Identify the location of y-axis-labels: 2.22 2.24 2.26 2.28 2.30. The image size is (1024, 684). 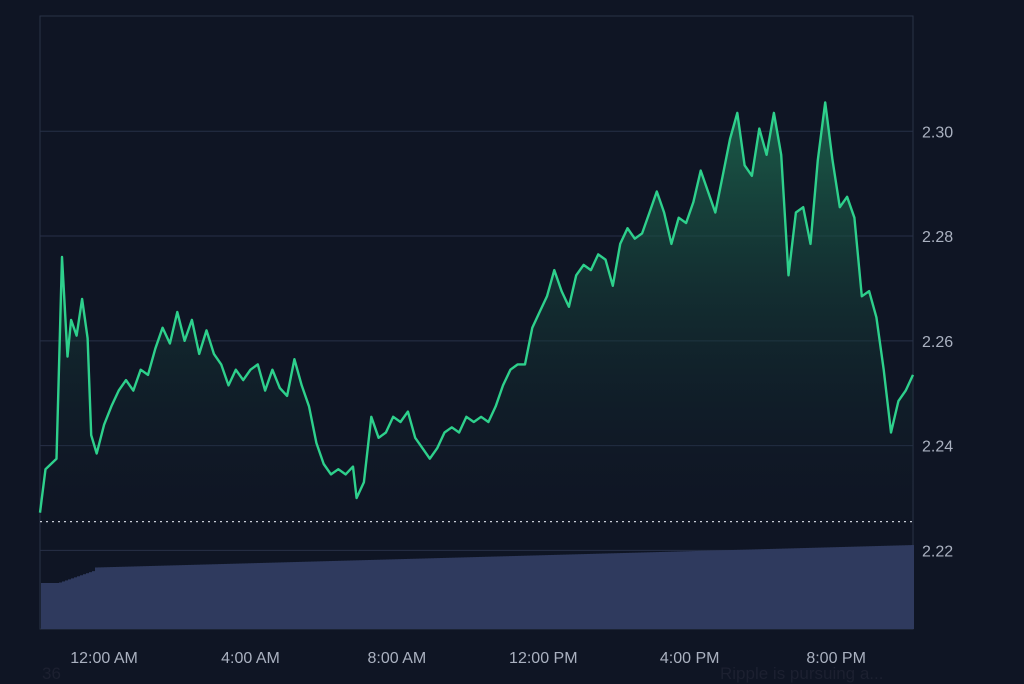
(937, 342).